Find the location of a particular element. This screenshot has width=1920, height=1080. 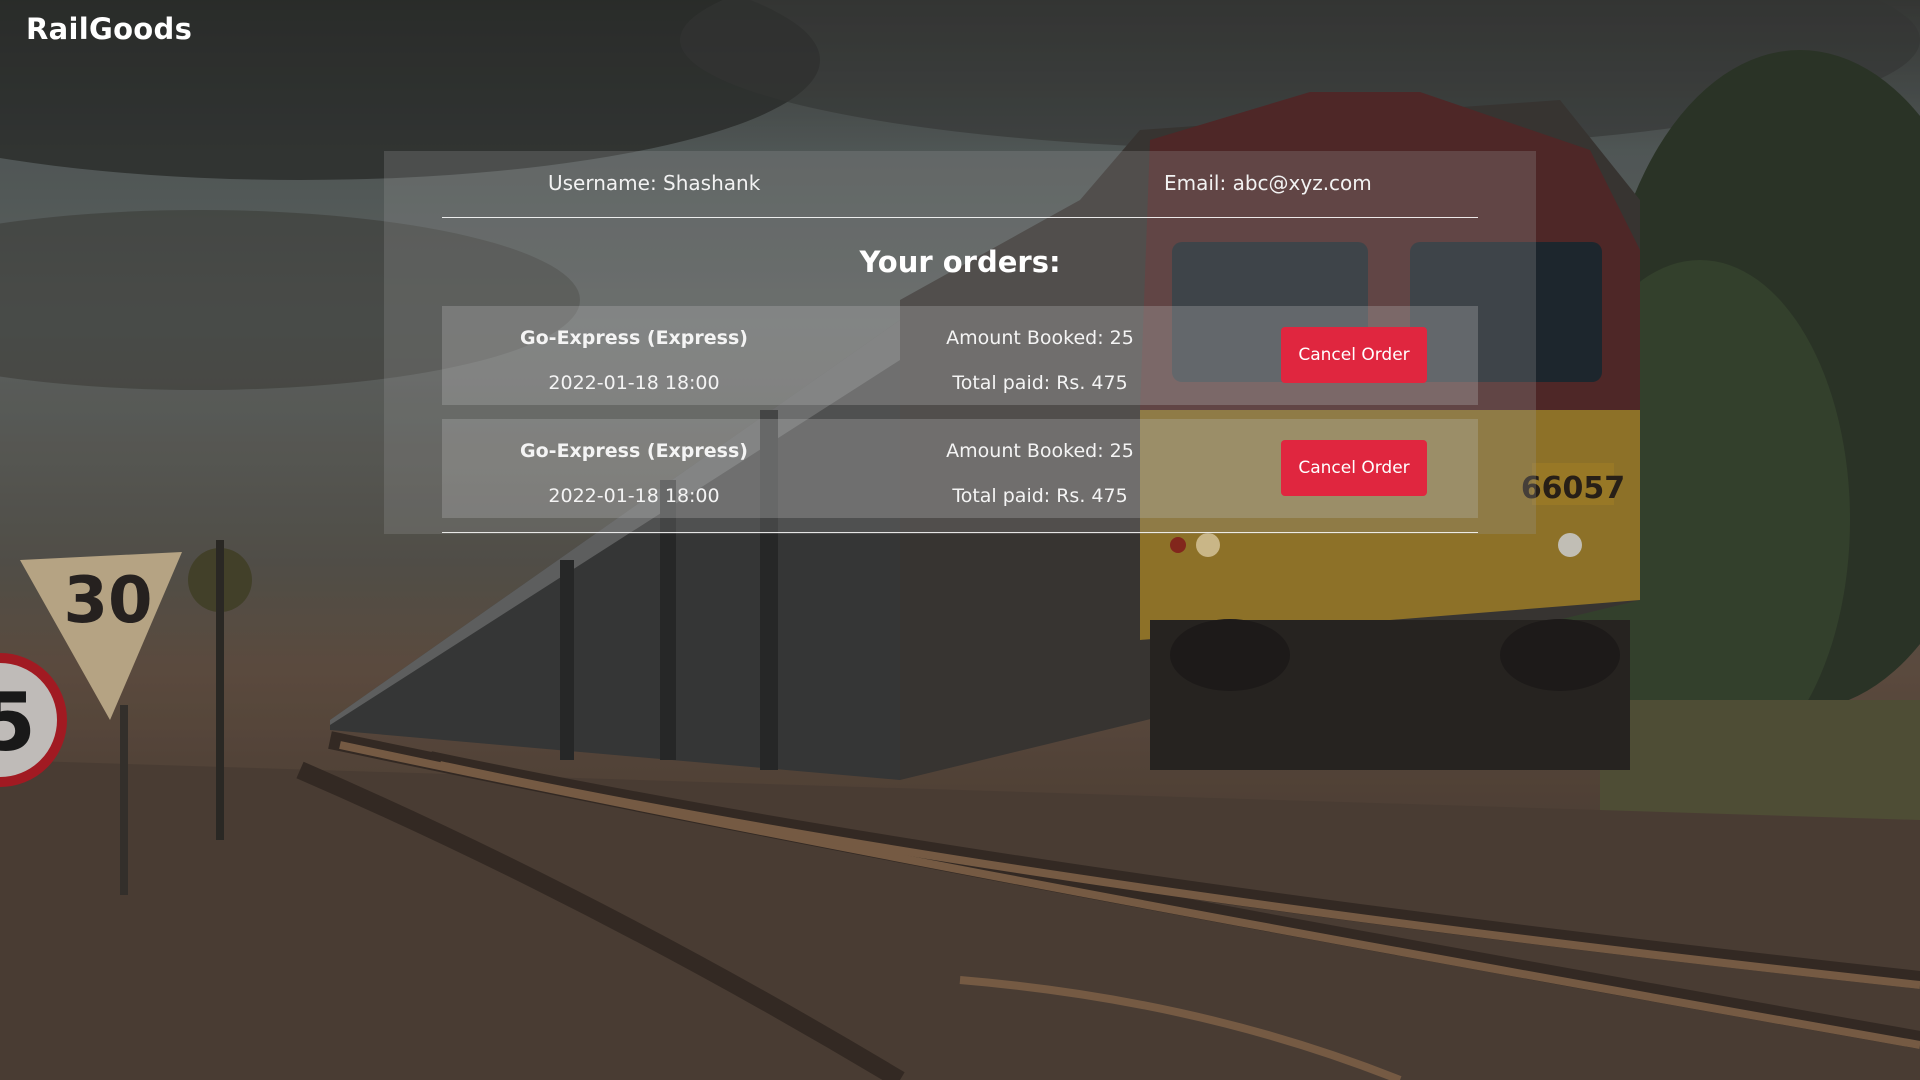

orders-heading: Your orders: is located at coordinates (960, 262).